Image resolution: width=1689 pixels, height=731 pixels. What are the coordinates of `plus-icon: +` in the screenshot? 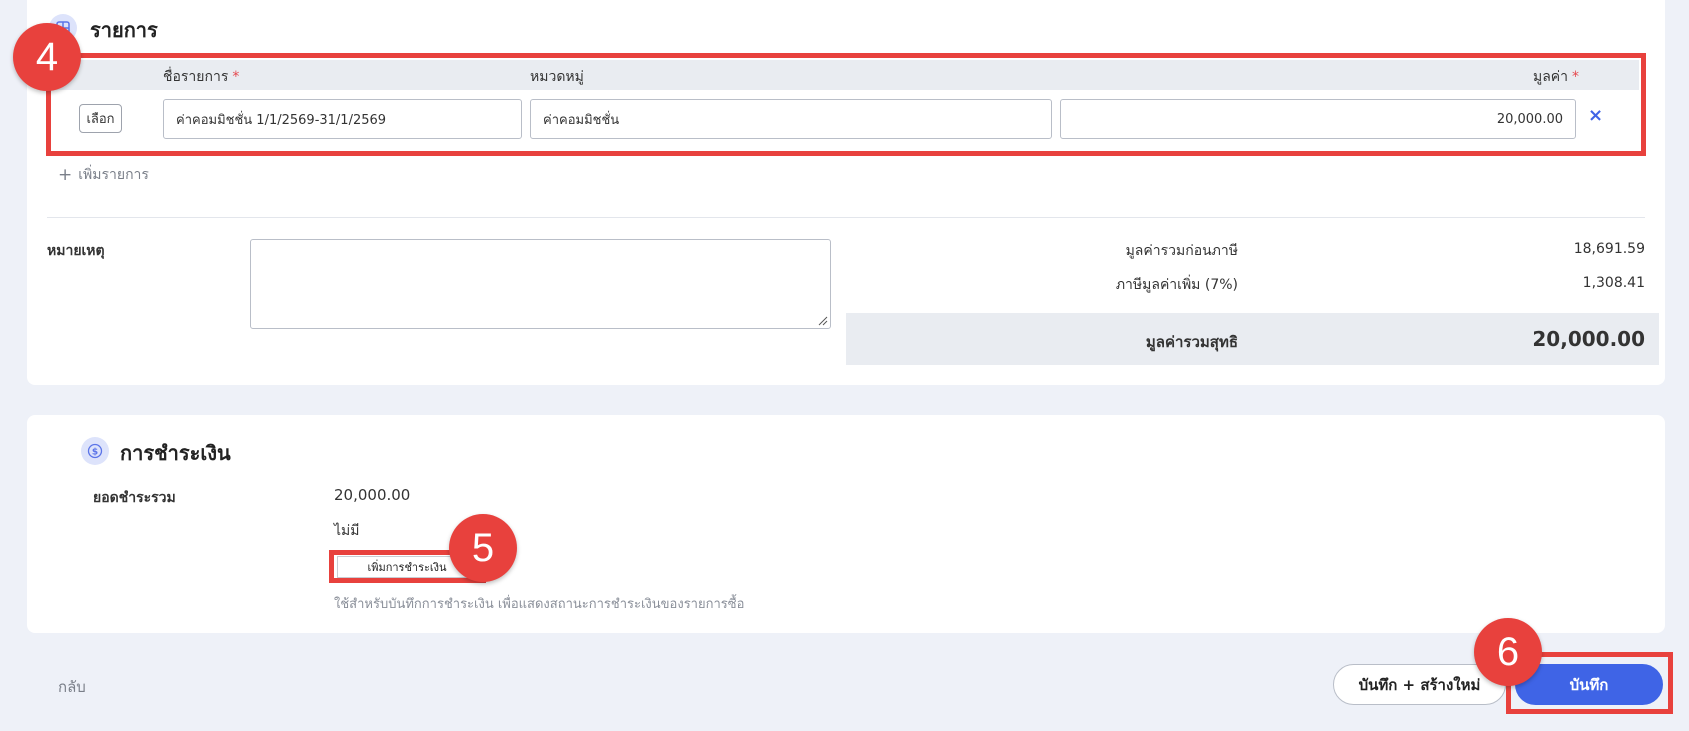 It's located at (65, 175).